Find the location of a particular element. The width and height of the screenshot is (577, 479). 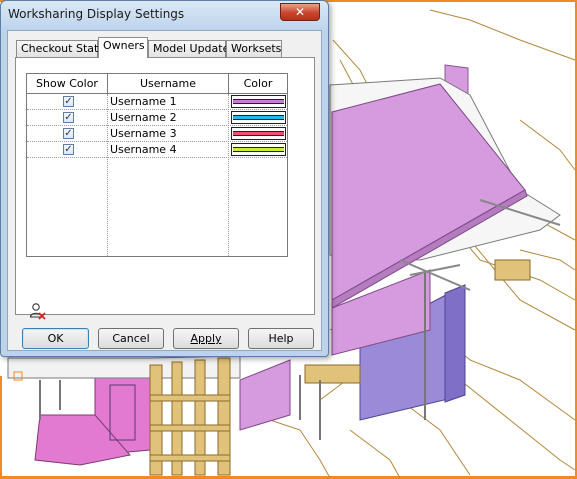

table-row: ✓ Username 4 is located at coordinates (157, 150).